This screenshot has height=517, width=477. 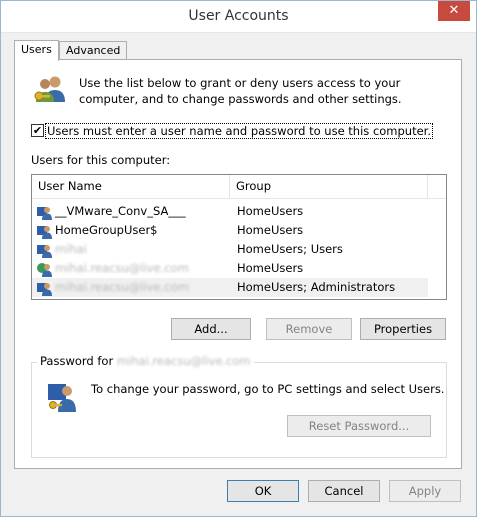 What do you see at coordinates (290, 249) in the screenshot?
I see `row-group: HomeUsers; Users` at bounding box center [290, 249].